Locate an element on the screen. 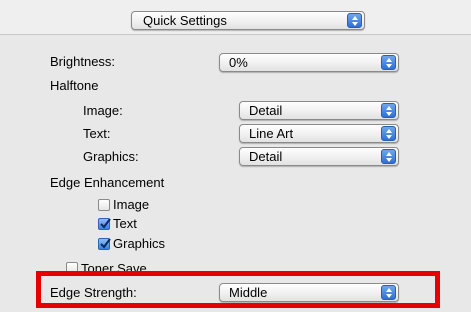  edge-image-label: Image is located at coordinates (131, 204).